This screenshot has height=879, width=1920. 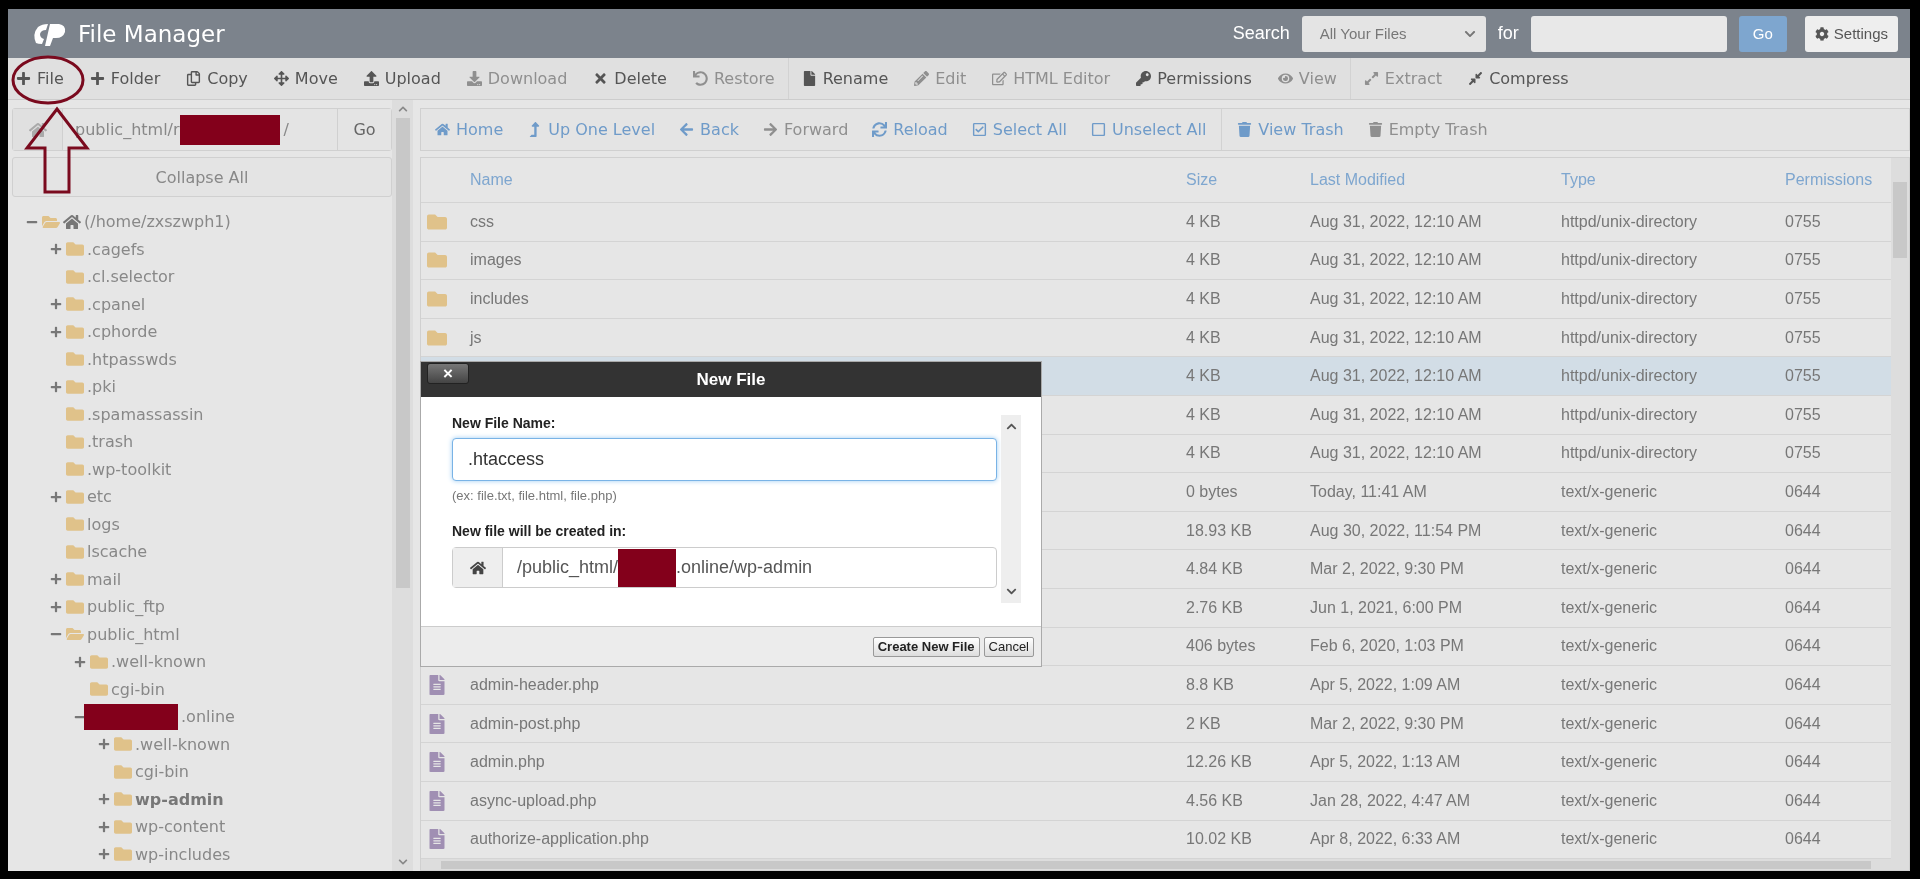 What do you see at coordinates (179, 799) in the screenshot?
I see `tree-item: wp-admin` at bounding box center [179, 799].